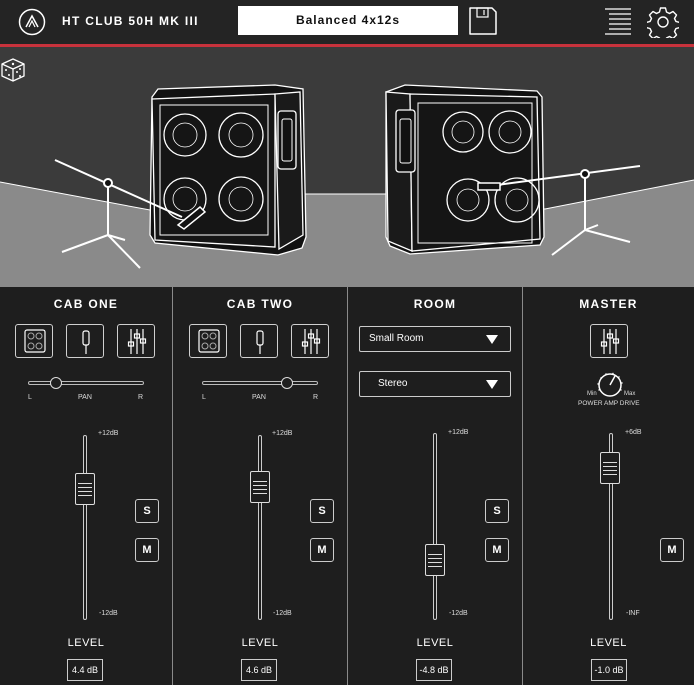  Describe the element at coordinates (435, 304) in the screenshot. I see `strip-title: ROOM` at that location.